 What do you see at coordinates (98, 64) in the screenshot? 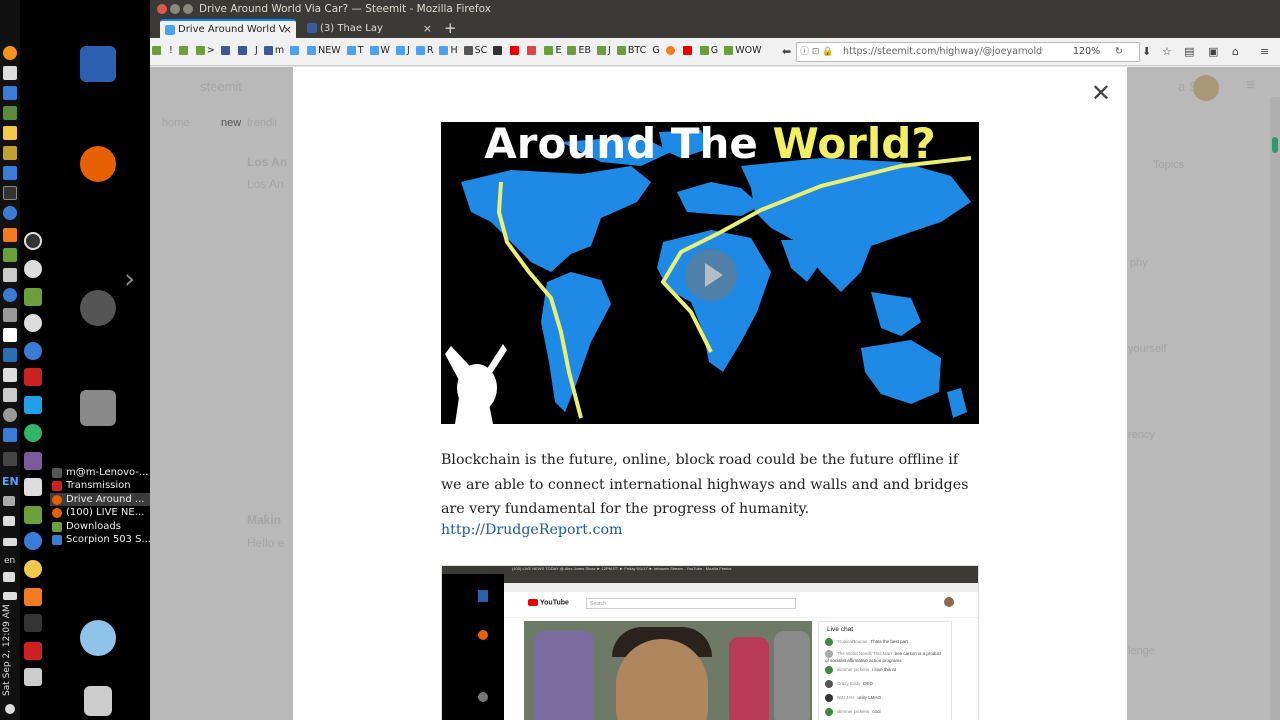
I see `writer-icon` at bounding box center [98, 64].